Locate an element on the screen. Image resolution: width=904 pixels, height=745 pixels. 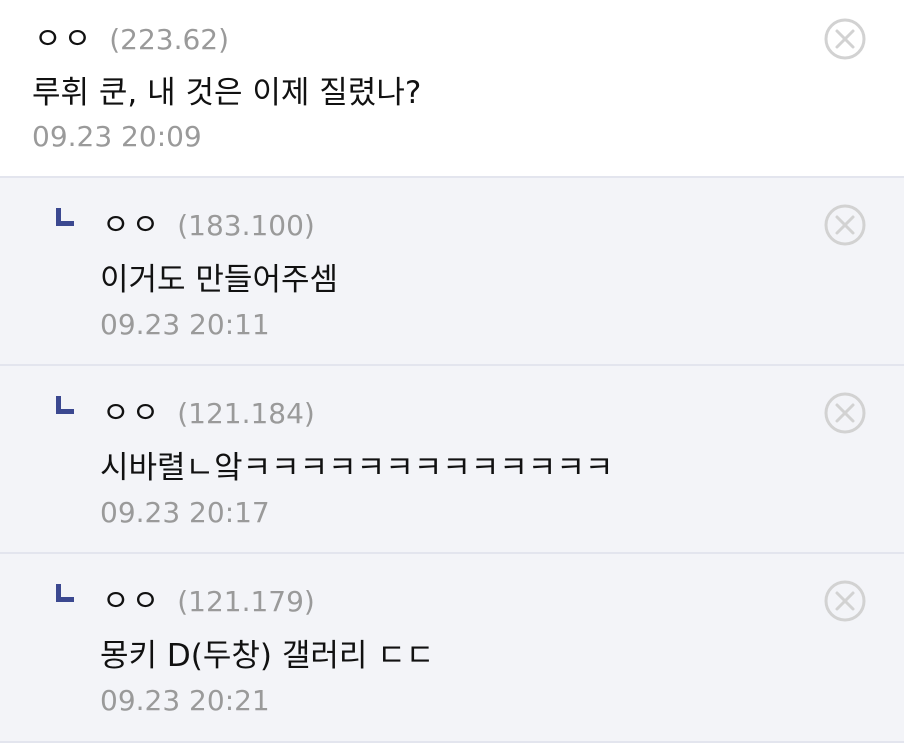
comment-timestamp: 09.23 20:09 is located at coordinates (117, 136).